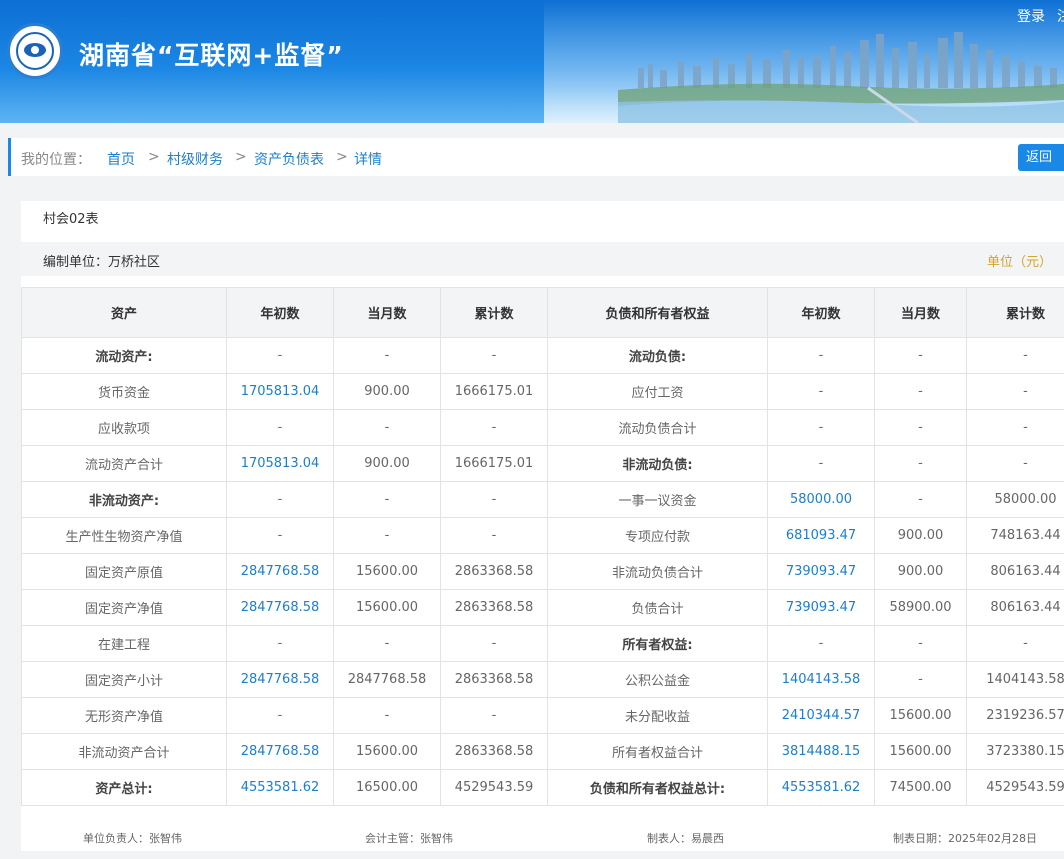 Image resolution: width=1064 pixels, height=859 pixels. I want to click on back-button: 返回, so click(1041, 157).